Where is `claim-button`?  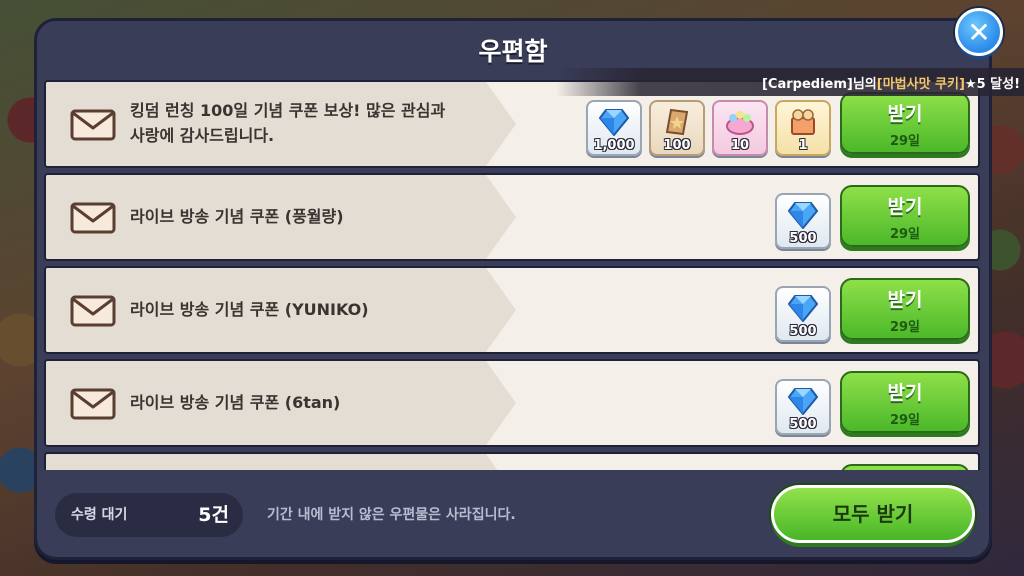 claim-button is located at coordinates (905, 467).